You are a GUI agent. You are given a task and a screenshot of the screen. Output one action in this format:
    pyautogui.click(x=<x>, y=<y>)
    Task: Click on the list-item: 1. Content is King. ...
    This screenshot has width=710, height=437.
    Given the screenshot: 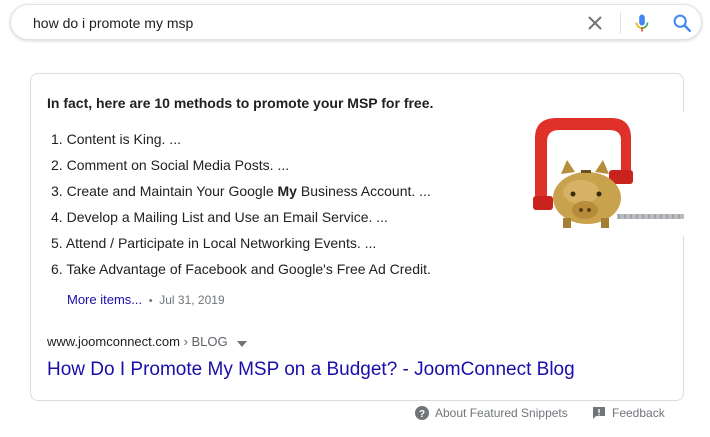 What is the action you would take?
    pyautogui.click(x=116, y=139)
    